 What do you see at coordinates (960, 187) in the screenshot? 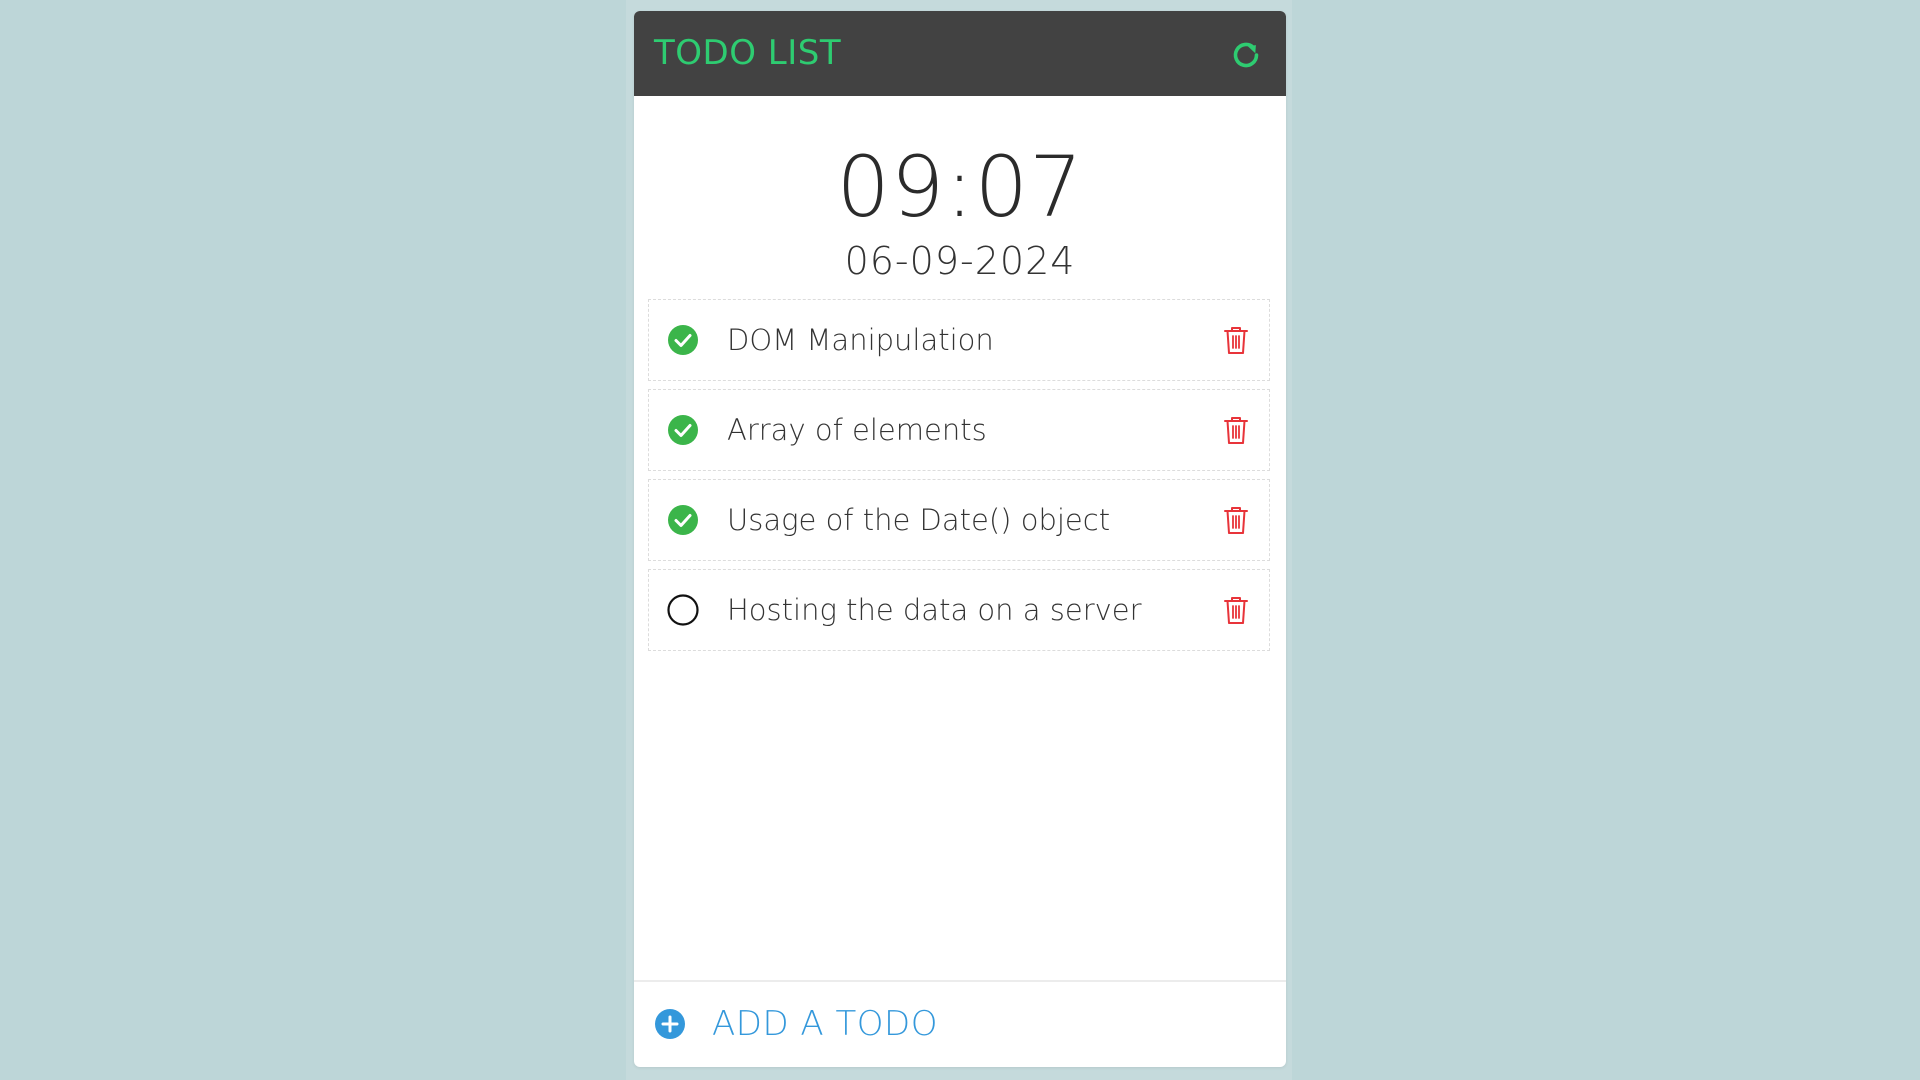
I see `clock-time: 09:07` at bounding box center [960, 187].